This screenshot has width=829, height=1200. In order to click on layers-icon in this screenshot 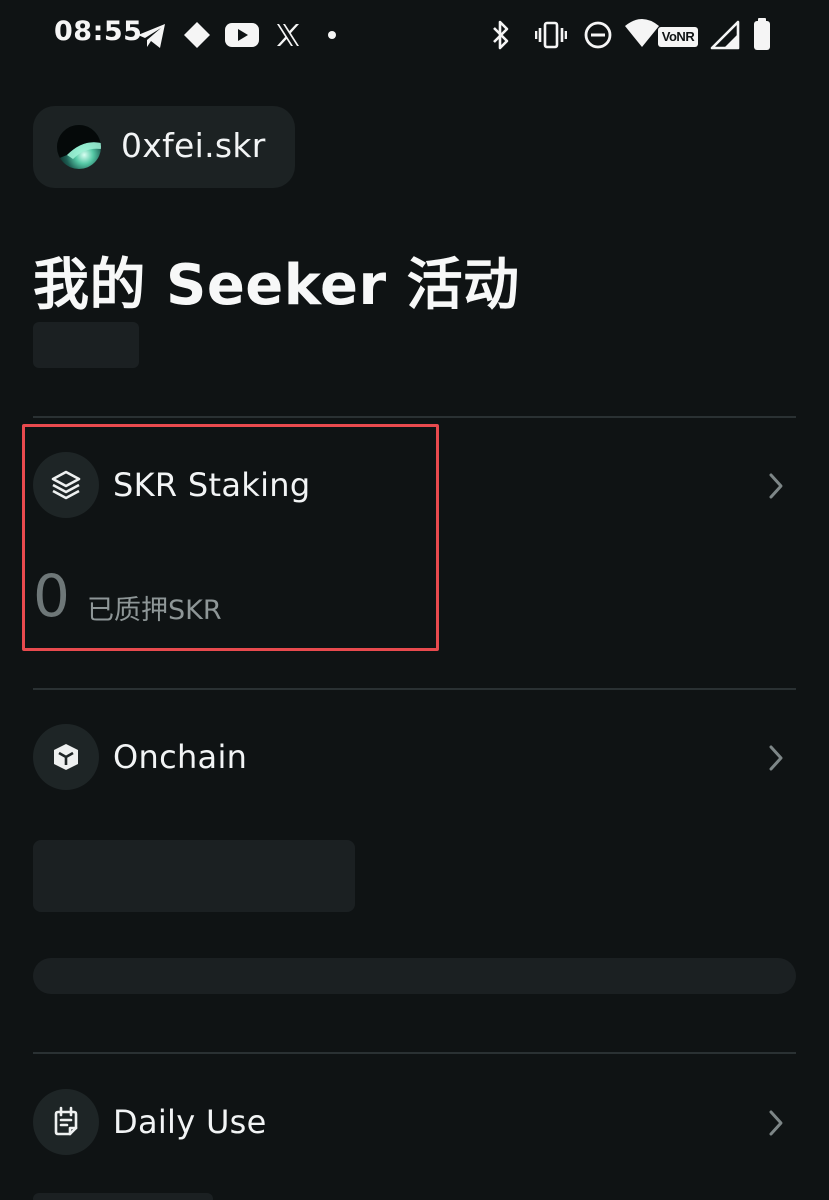, I will do `click(66, 485)`.